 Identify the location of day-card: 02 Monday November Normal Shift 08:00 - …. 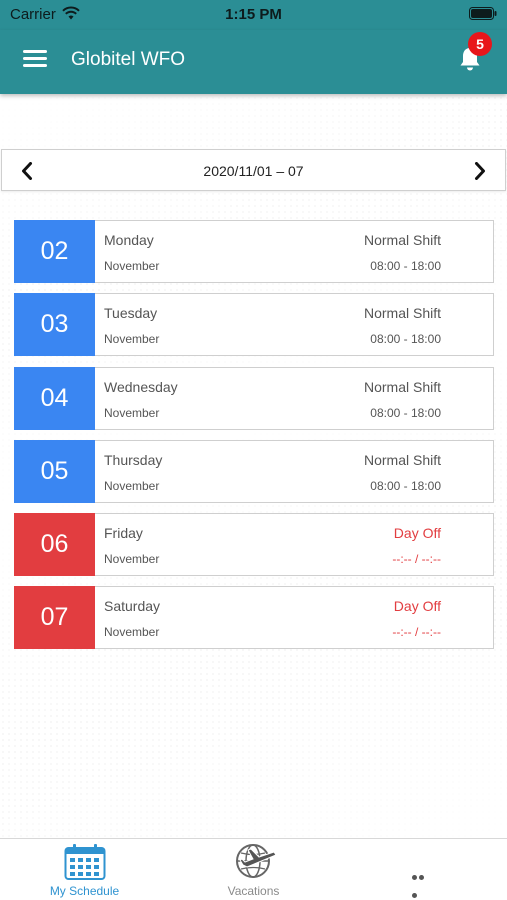
(254, 251).